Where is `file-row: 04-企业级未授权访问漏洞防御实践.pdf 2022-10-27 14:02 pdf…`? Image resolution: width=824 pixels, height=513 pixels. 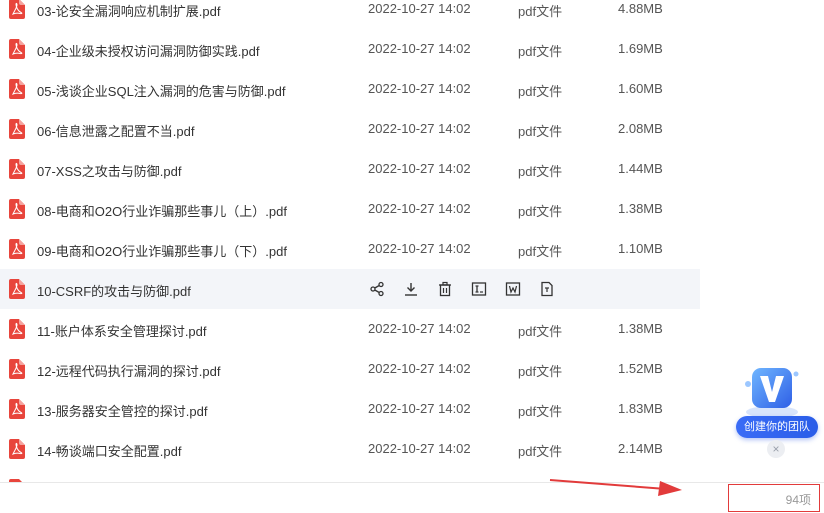 file-row: 04-企业级未授权访问漏洞防御实践.pdf 2022-10-27 14:02 pdf… is located at coordinates (350, 49).